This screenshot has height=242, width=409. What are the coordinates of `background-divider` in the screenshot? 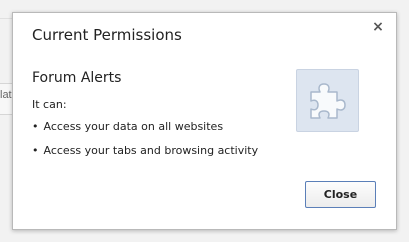 It's located at (6, 18).